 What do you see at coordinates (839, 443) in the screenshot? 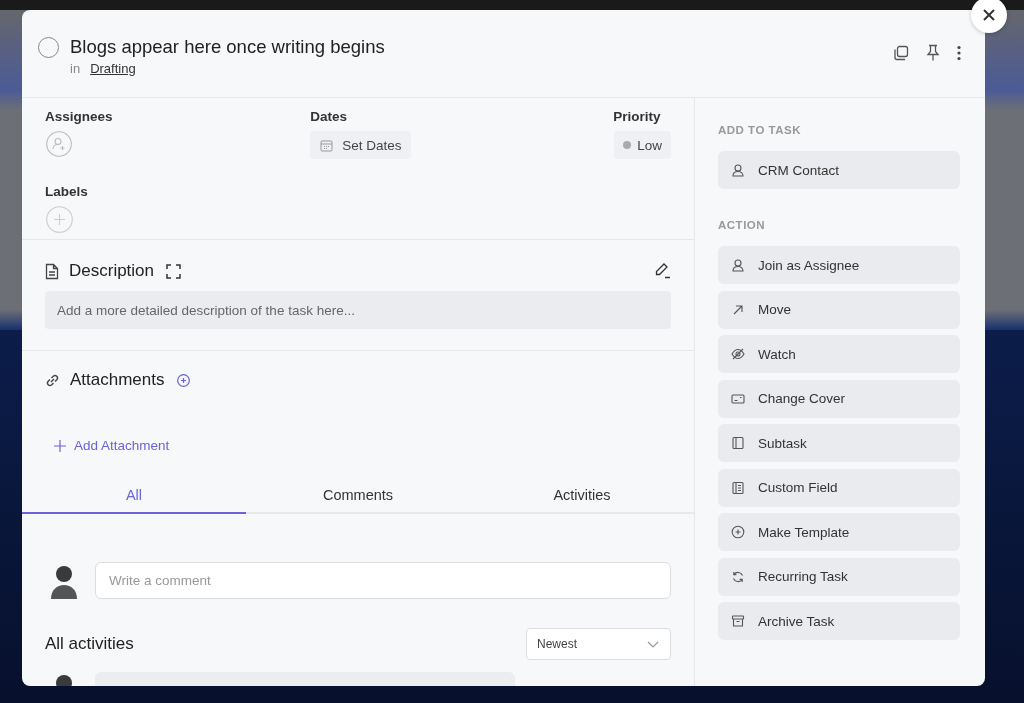
I see `action-button: Subtask` at bounding box center [839, 443].